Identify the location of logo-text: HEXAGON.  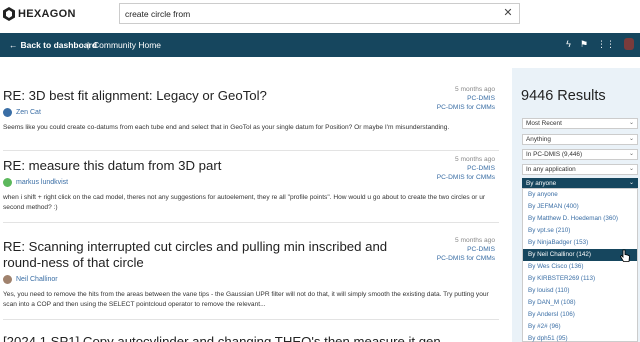
(47, 14).